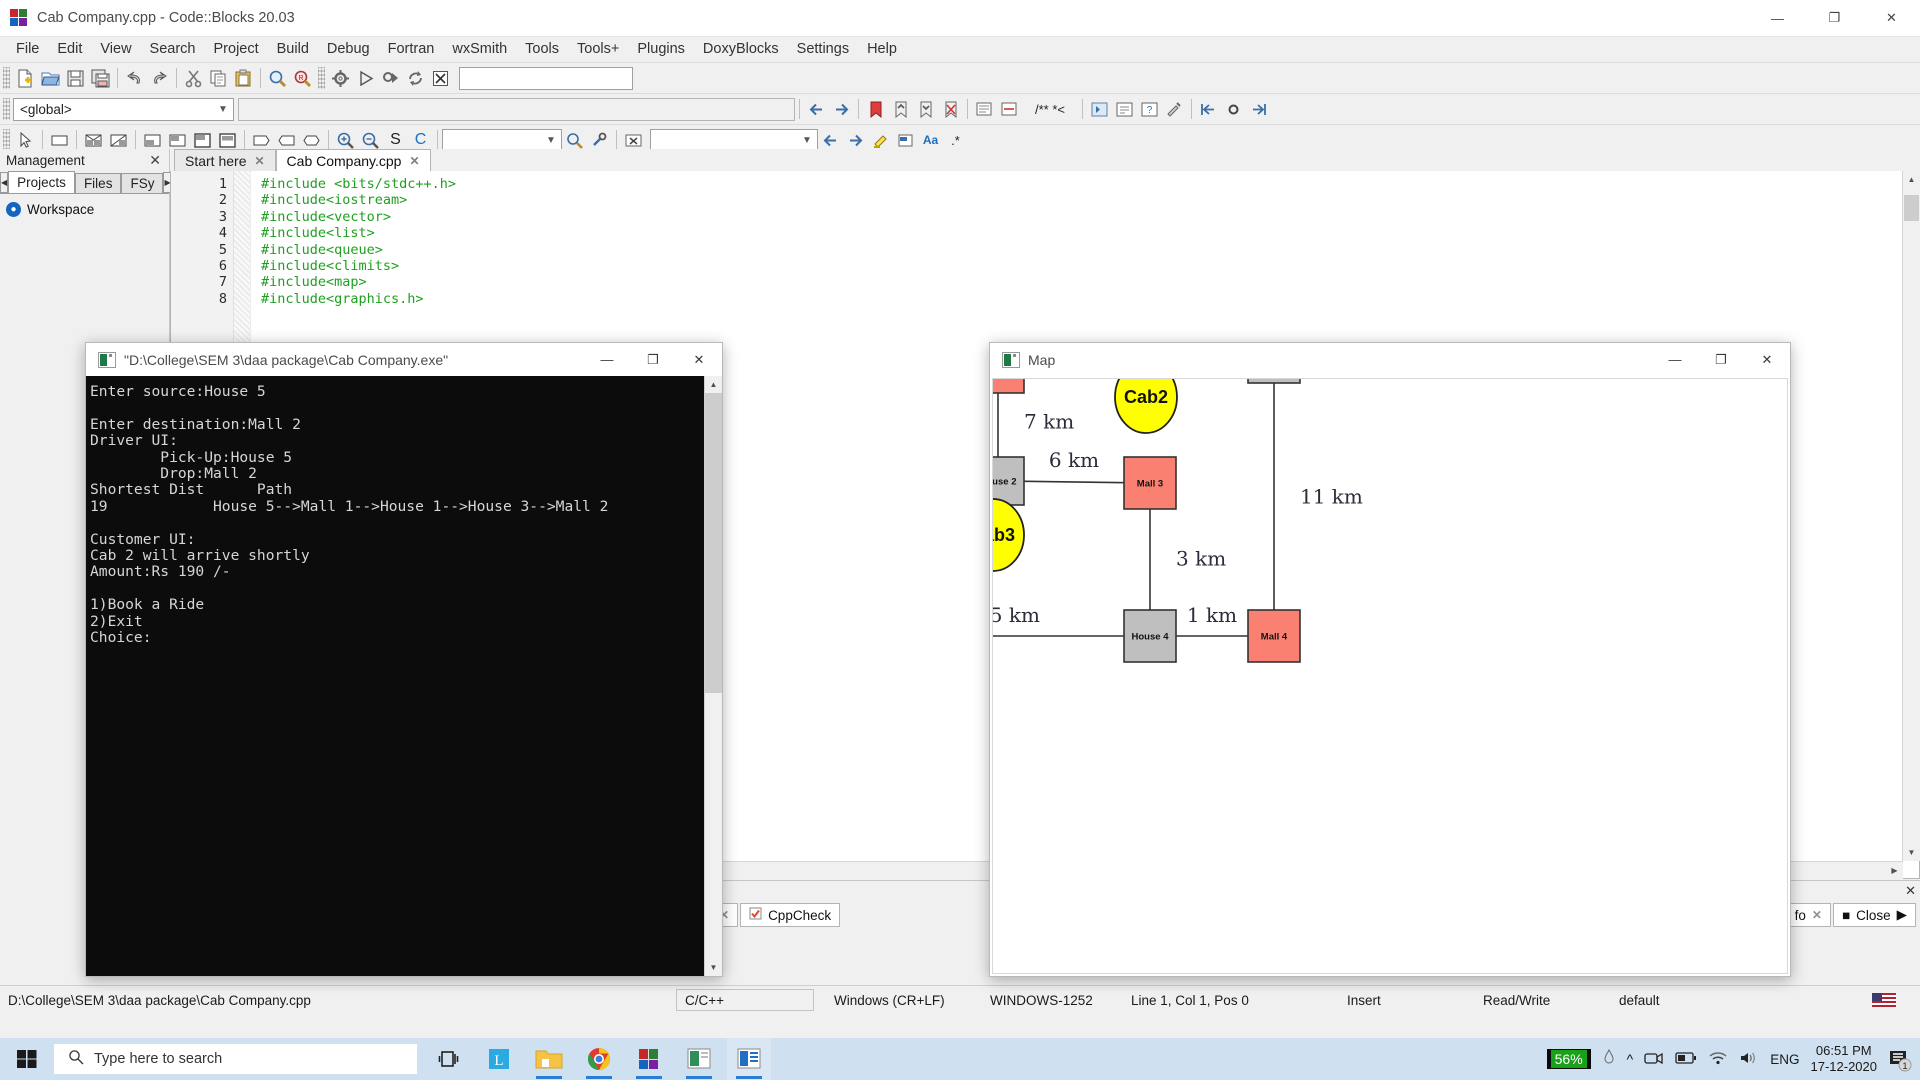 This screenshot has width=1920, height=1080. I want to click on battery-percent-badge: 56%, so click(1568, 1059).